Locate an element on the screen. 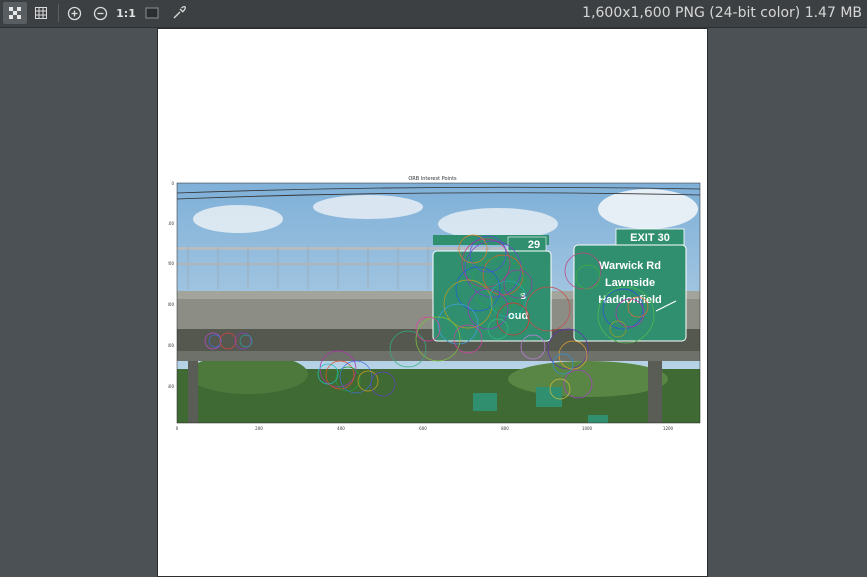 The image size is (867, 577). toolbar-separator is located at coordinates (58, 13).